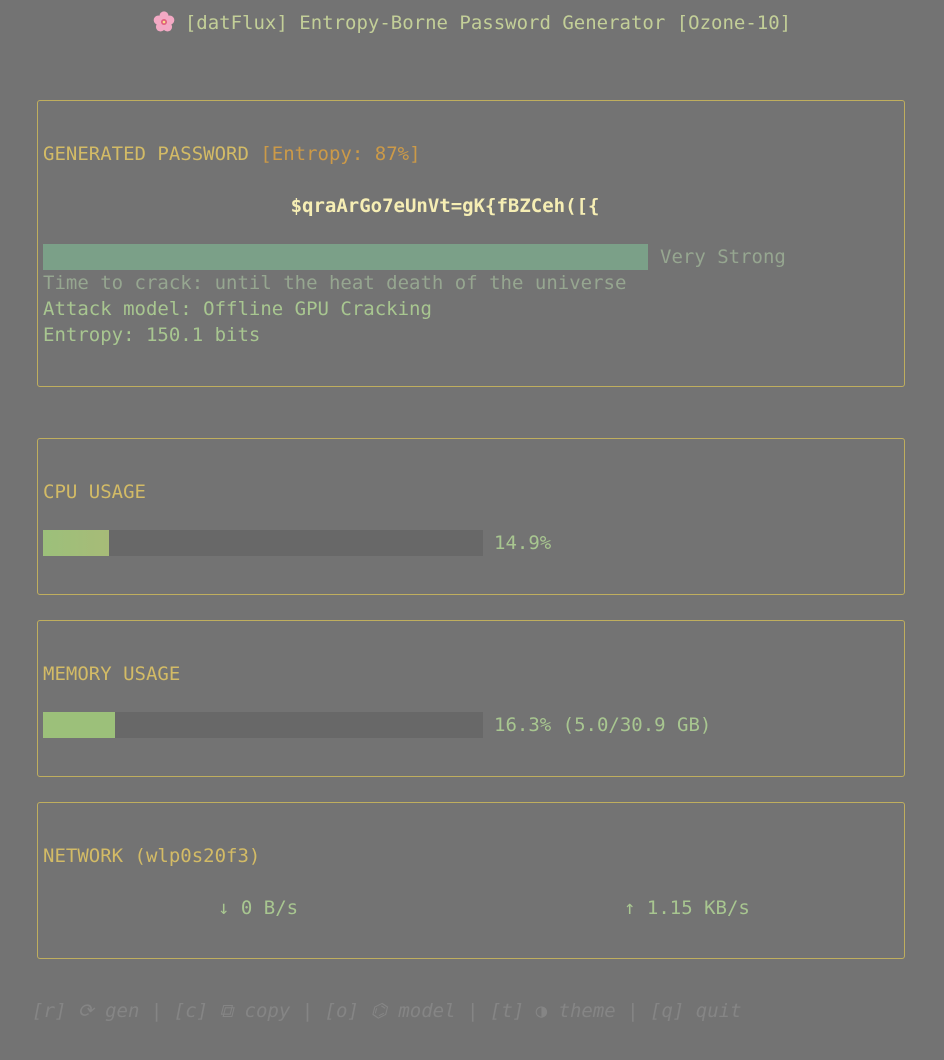 Image resolution: width=944 pixels, height=1060 pixels. What do you see at coordinates (146, 154) in the screenshot?
I see `password-heading: GENERATED PASSWORD` at bounding box center [146, 154].